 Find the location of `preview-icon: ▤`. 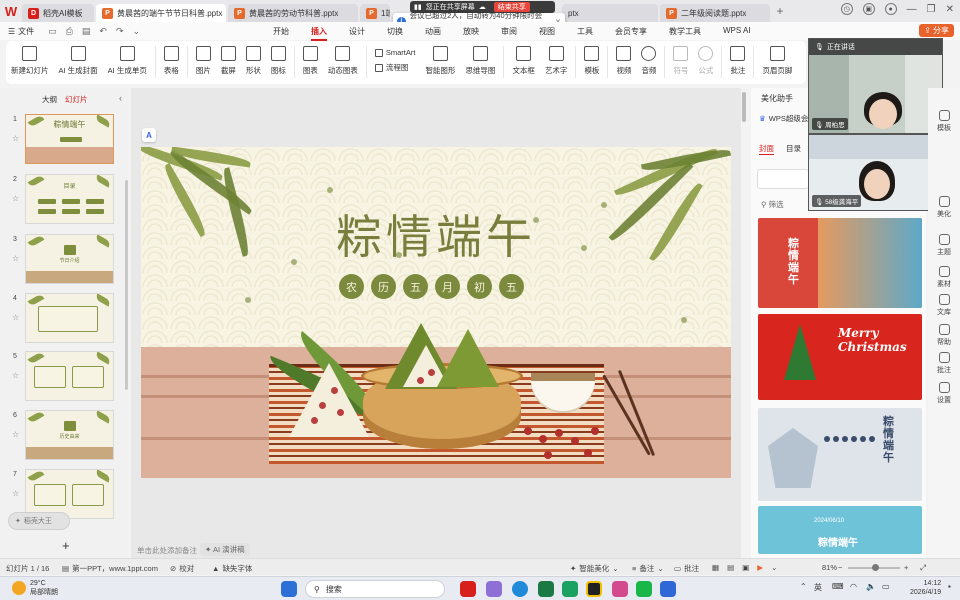

preview-icon: ▤ is located at coordinates (86, 31).